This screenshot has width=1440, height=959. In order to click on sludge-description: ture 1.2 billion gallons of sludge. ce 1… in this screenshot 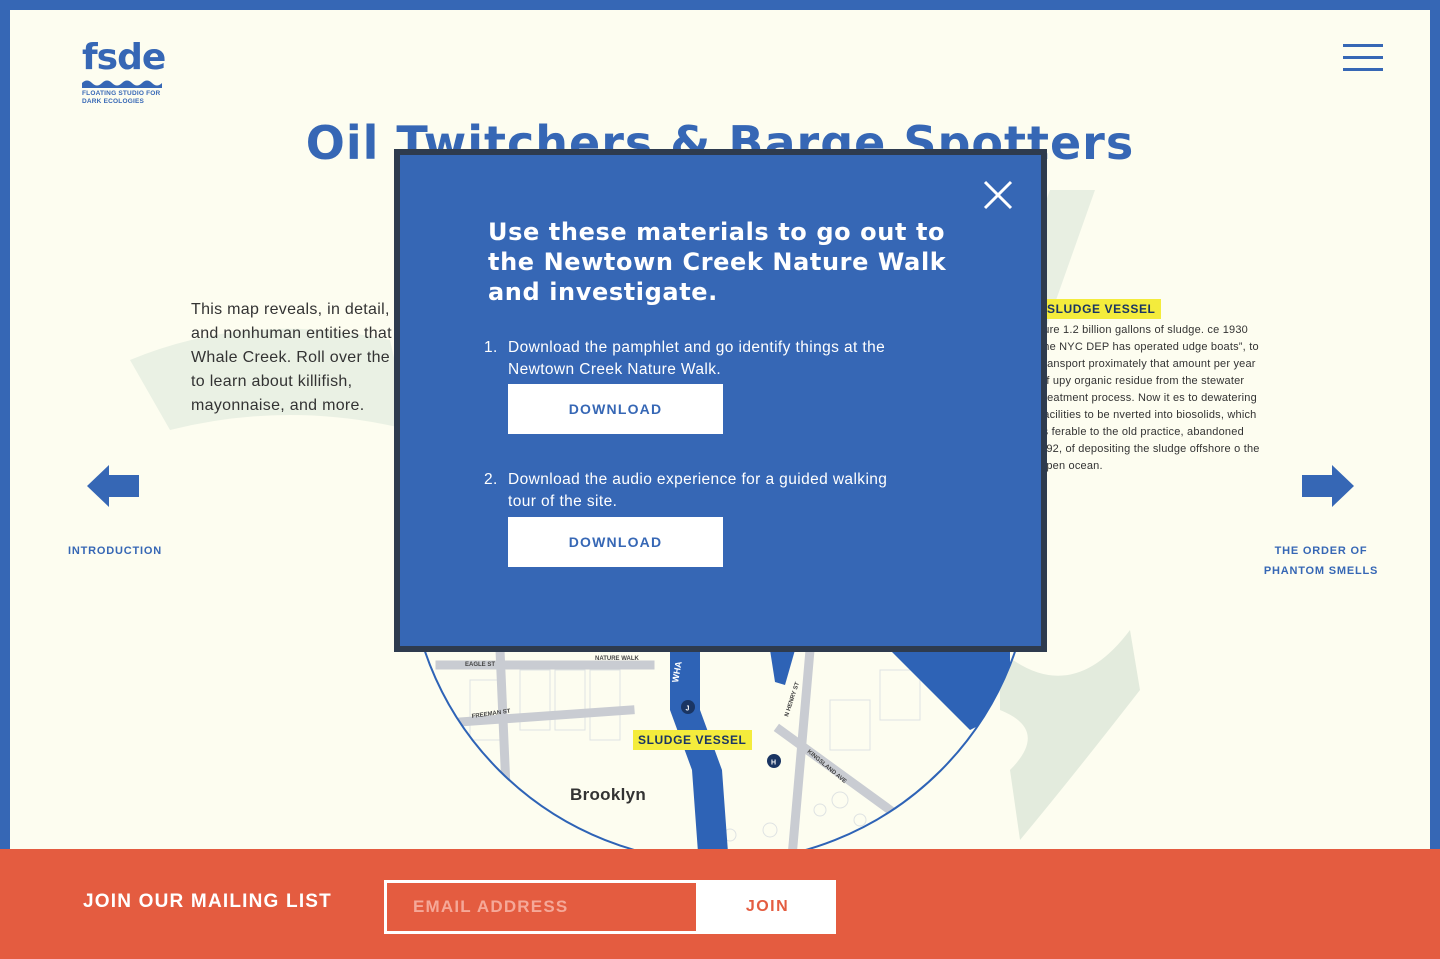, I will do `click(1150, 398)`.